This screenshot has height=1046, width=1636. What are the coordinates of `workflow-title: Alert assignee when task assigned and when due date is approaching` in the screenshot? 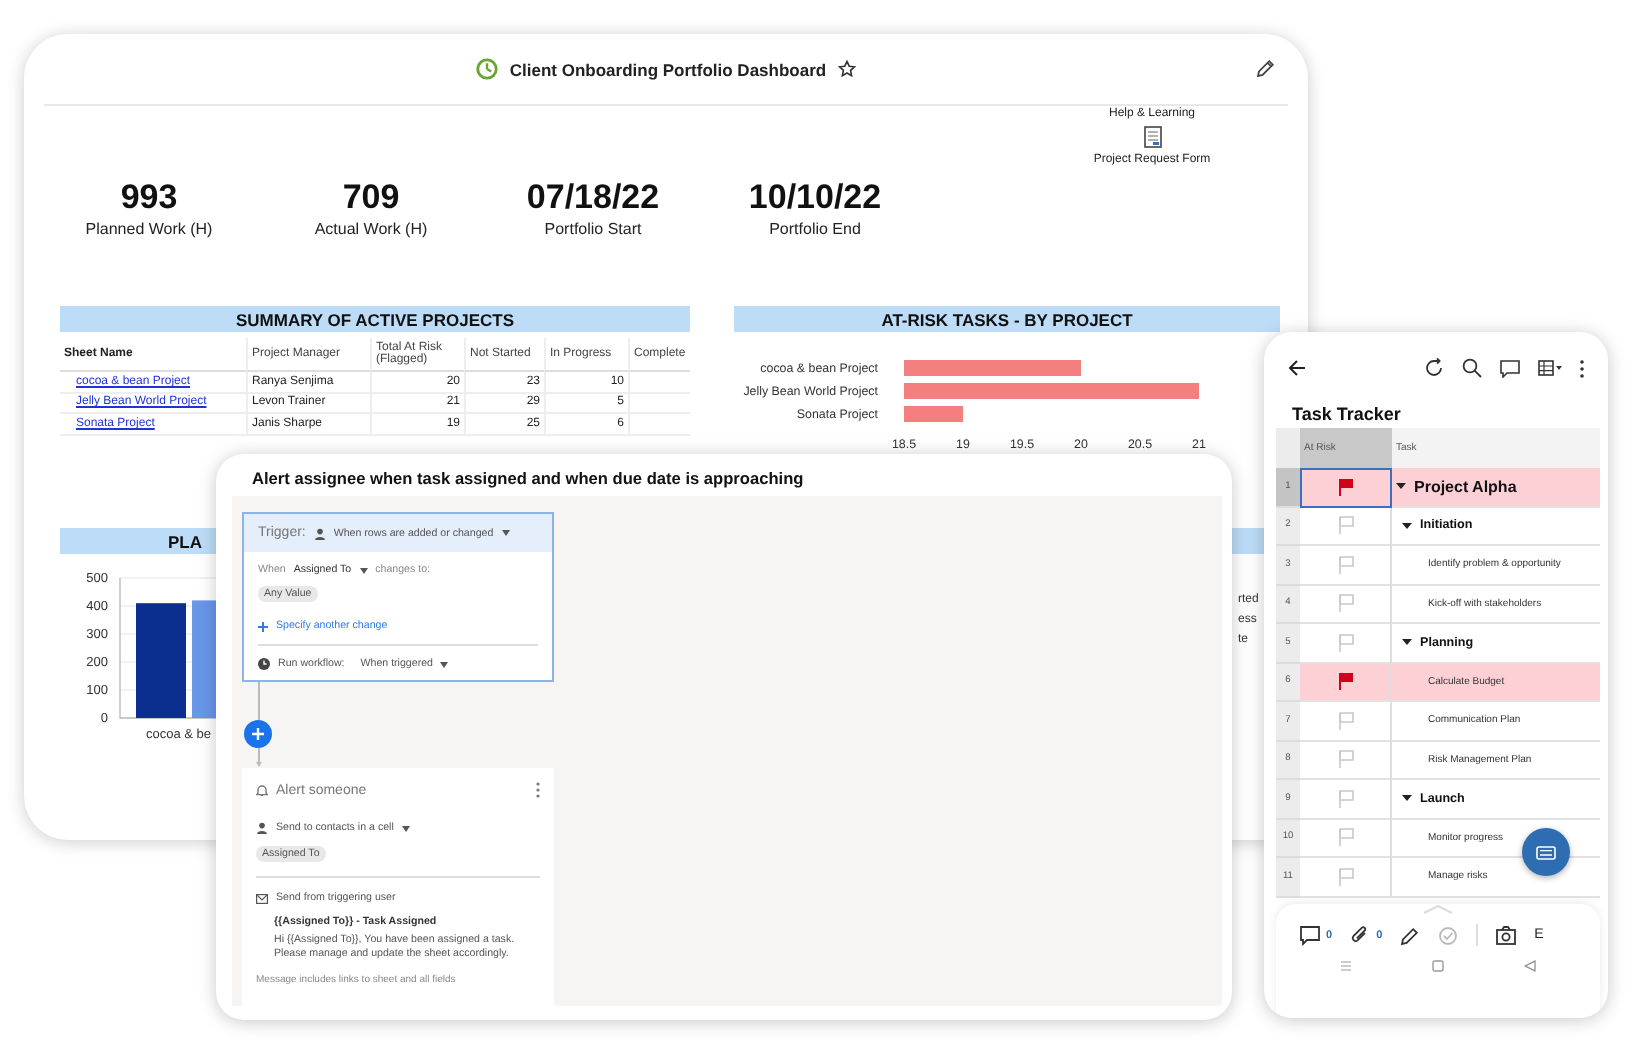 It's located at (528, 479).